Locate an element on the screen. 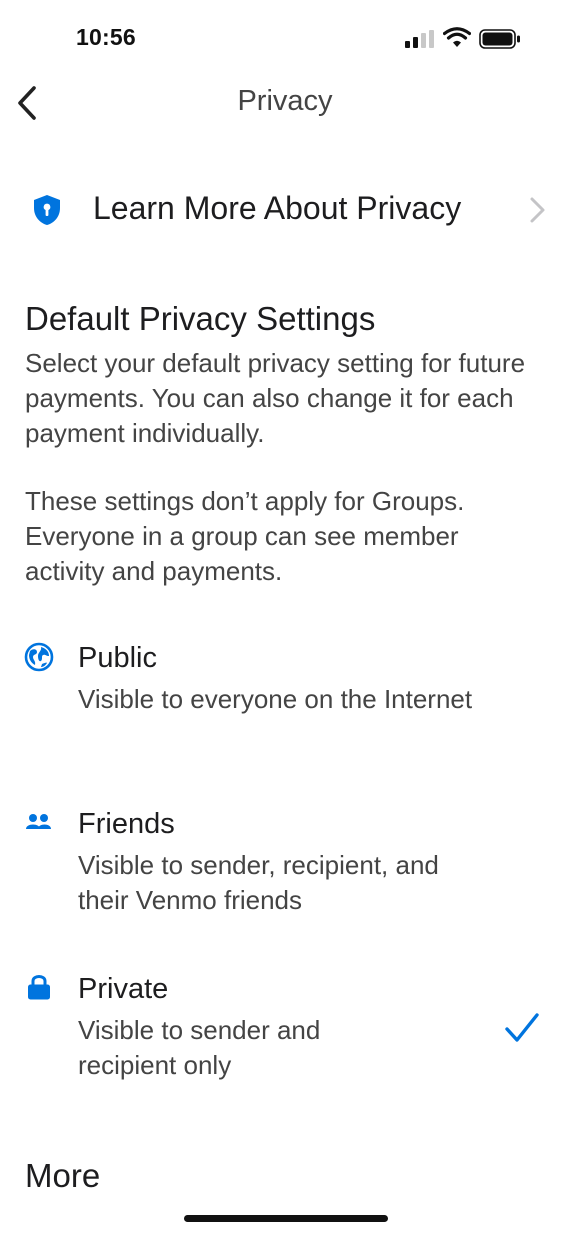 Image resolution: width=570 pixels, height=1234 pixels. cellular-signal-icon is located at coordinates (419, 39).